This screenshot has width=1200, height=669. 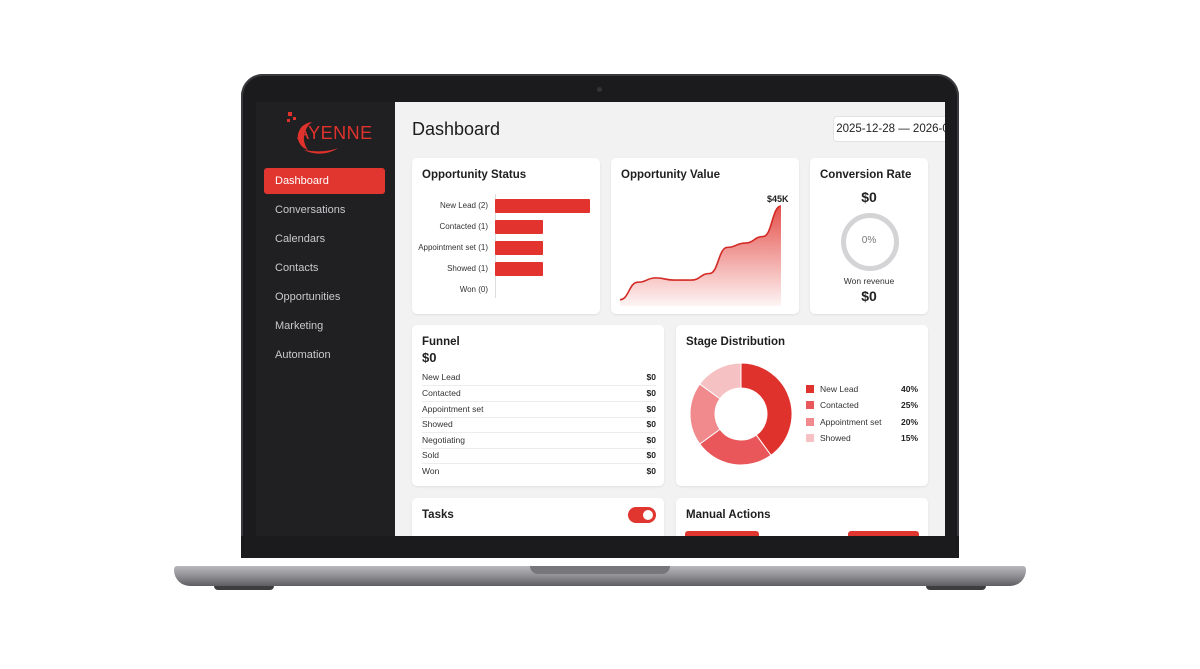 What do you see at coordinates (802, 517) in the screenshot?
I see `manual-actions-card: Manual Actions` at bounding box center [802, 517].